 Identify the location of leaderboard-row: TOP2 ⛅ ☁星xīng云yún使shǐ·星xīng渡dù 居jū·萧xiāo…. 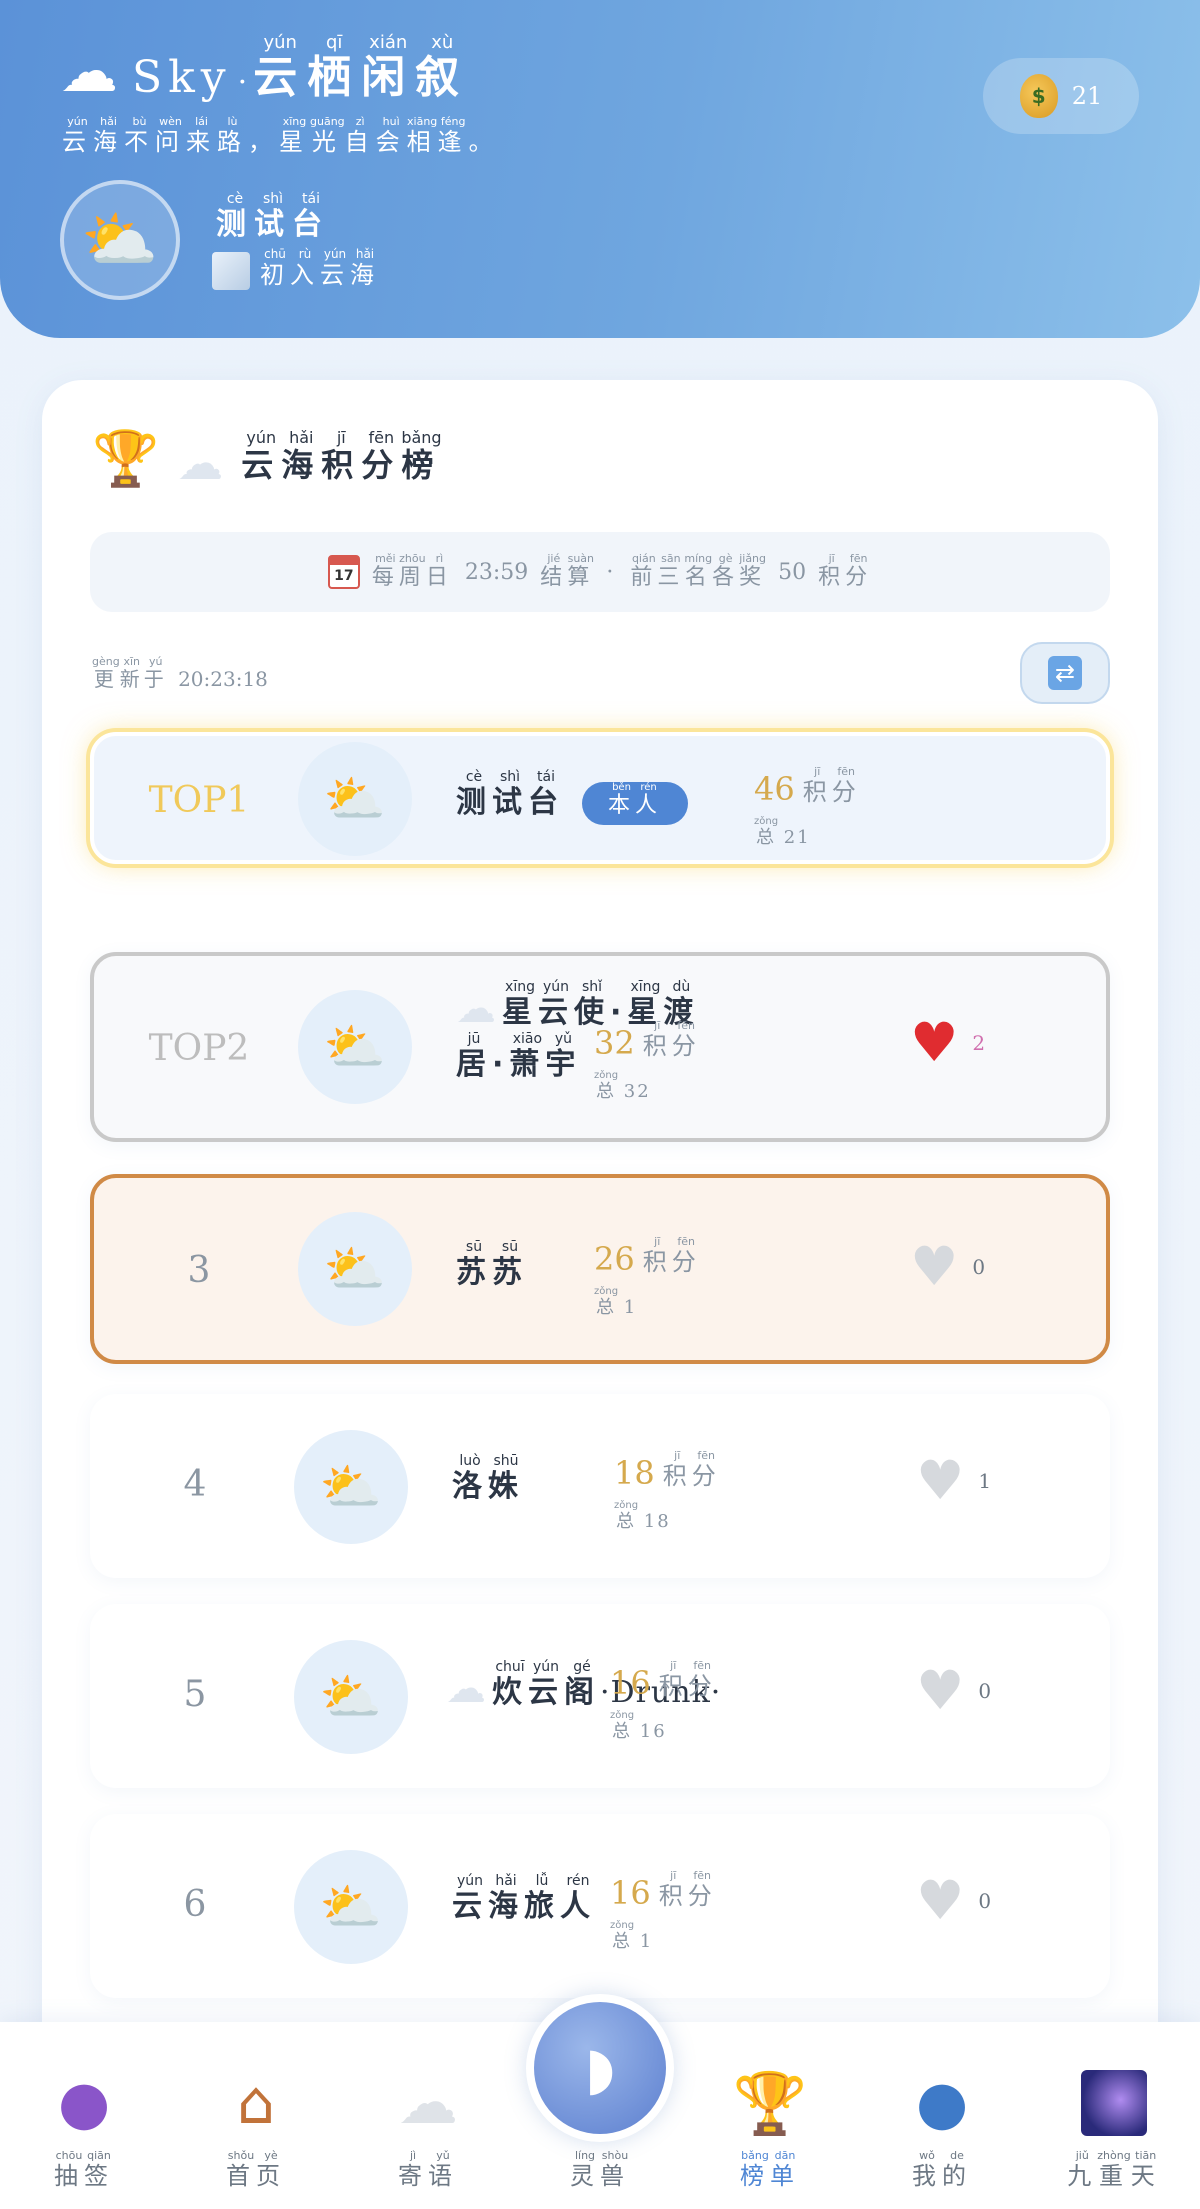
(600, 1047).